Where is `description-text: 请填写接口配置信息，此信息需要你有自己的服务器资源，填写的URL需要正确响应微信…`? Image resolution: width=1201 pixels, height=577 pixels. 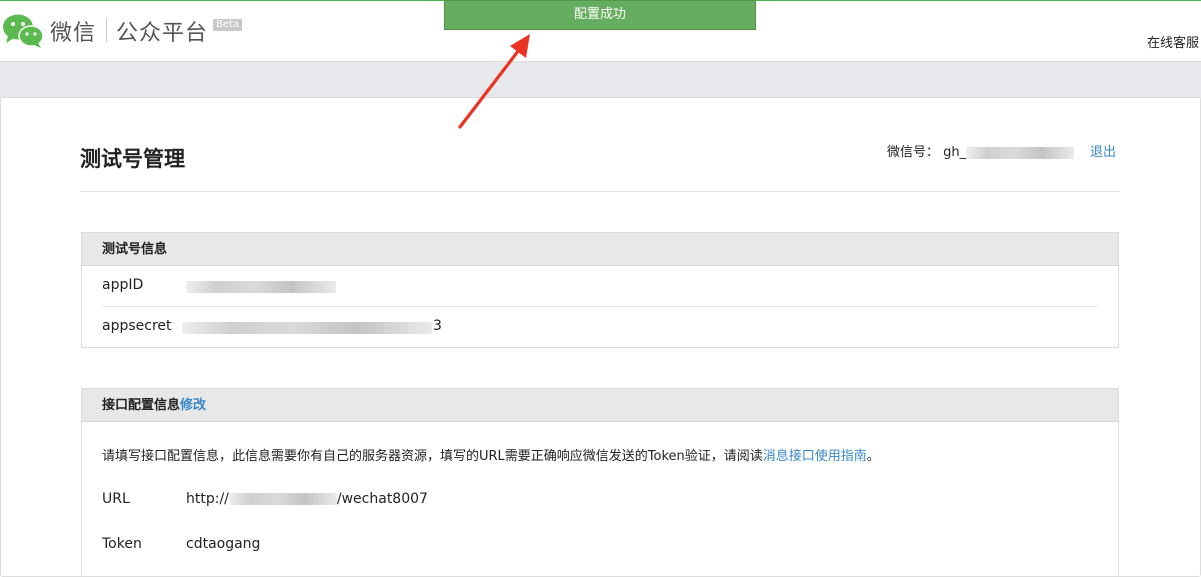 description-text: 请填写接口配置信息，此信息需要你有自己的服务器资源，填写的URL需要正确响应微信… is located at coordinates (432, 456).